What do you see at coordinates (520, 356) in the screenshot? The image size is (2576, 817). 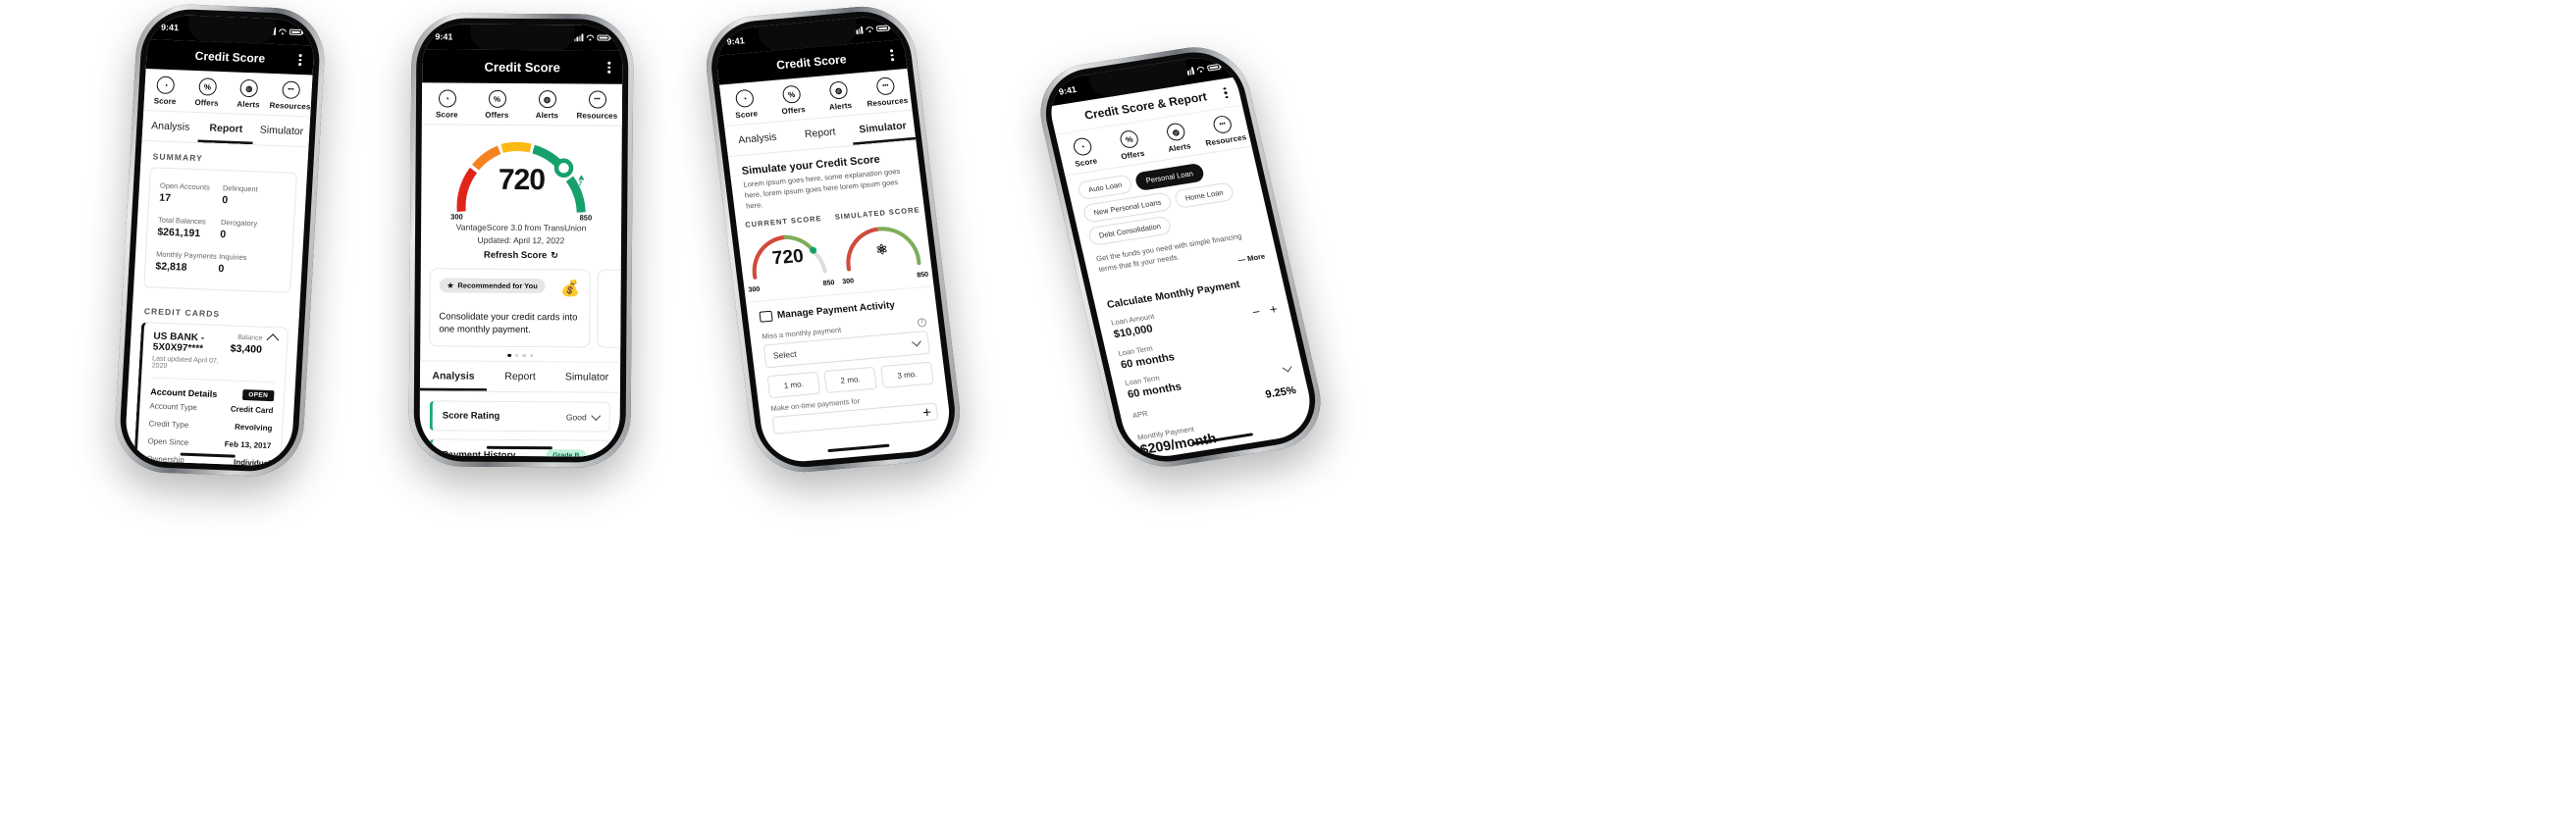 I see `carousel-dots` at bounding box center [520, 356].